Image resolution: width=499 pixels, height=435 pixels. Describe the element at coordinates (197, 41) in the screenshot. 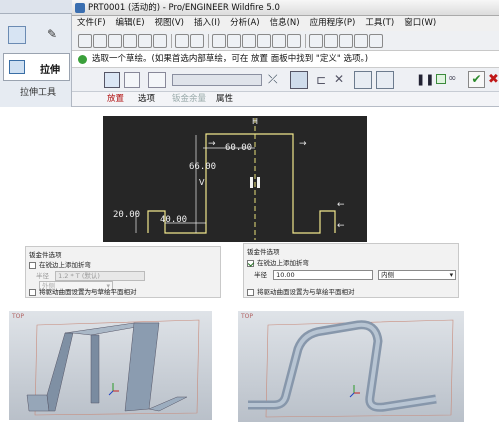

I see `redo-icon` at that location.